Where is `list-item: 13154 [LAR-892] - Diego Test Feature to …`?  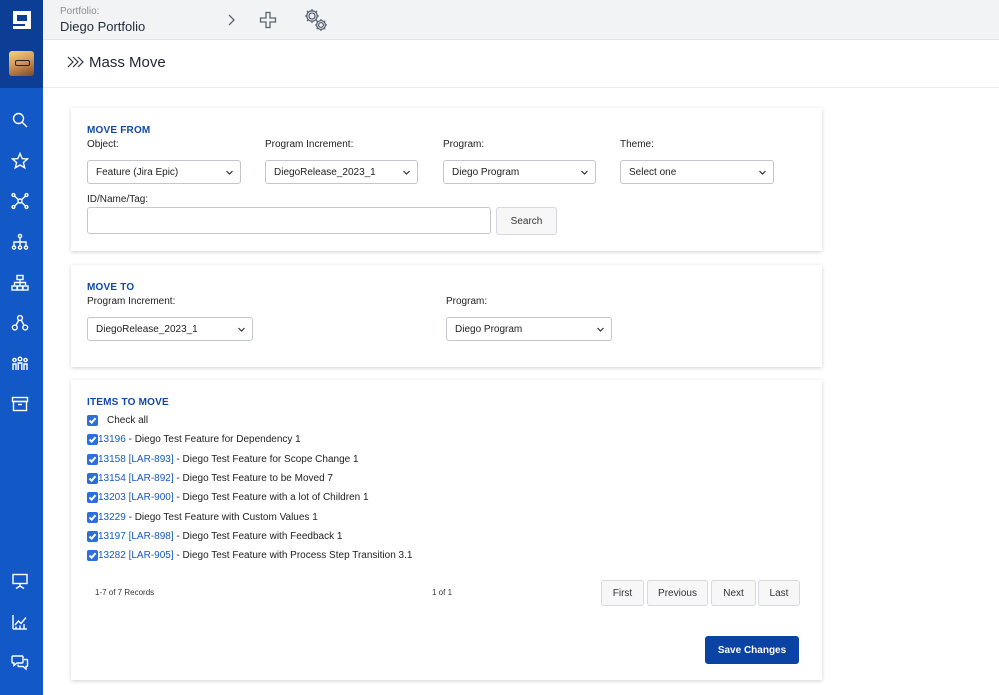 list-item: 13154 [LAR-892] - Diego Test Feature to … is located at coordinates (210, 478).